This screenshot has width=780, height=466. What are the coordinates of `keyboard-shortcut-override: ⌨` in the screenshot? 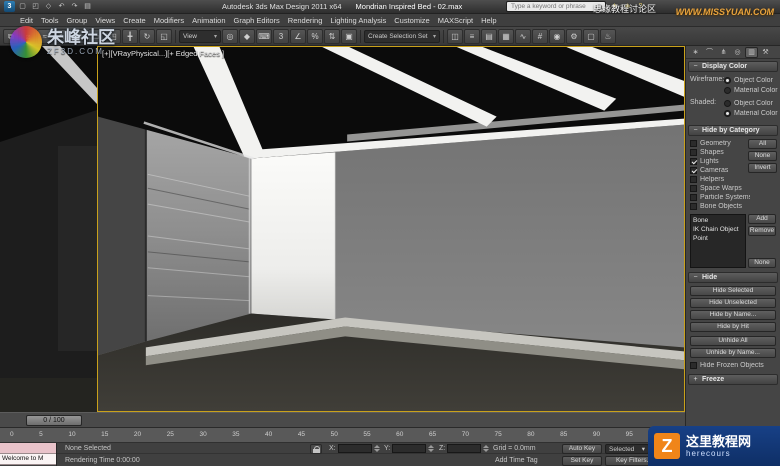 It's located at (264, 36).